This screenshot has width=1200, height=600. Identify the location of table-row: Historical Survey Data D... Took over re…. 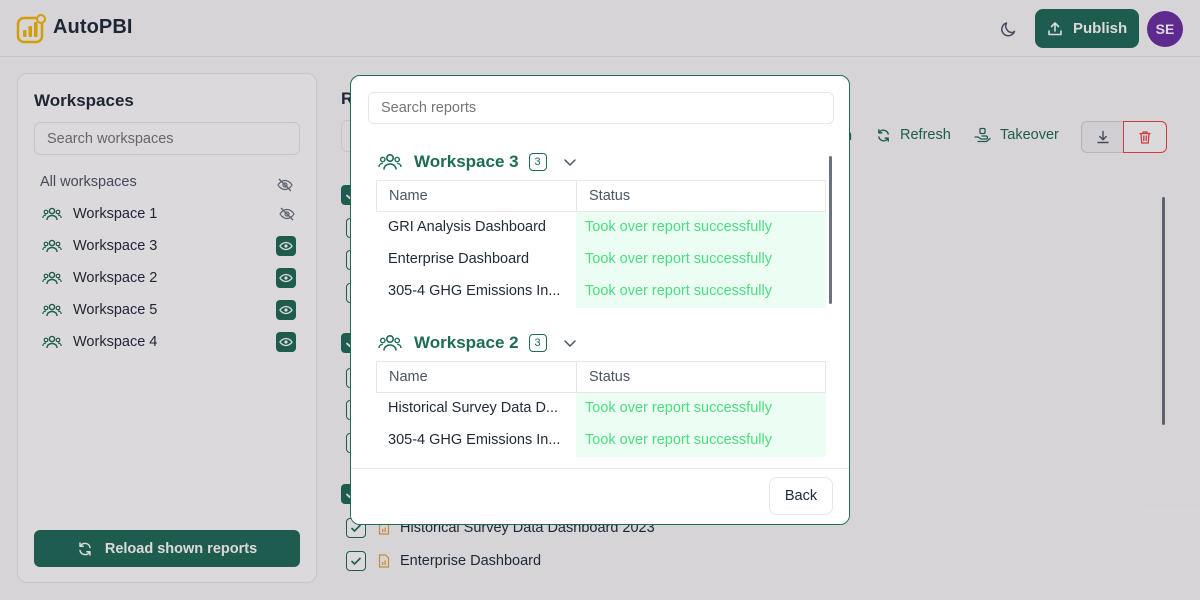
(601, 409).